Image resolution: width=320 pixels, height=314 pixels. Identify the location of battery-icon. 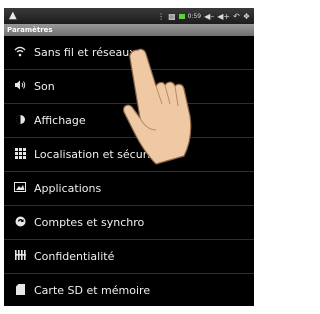
(181, 16).